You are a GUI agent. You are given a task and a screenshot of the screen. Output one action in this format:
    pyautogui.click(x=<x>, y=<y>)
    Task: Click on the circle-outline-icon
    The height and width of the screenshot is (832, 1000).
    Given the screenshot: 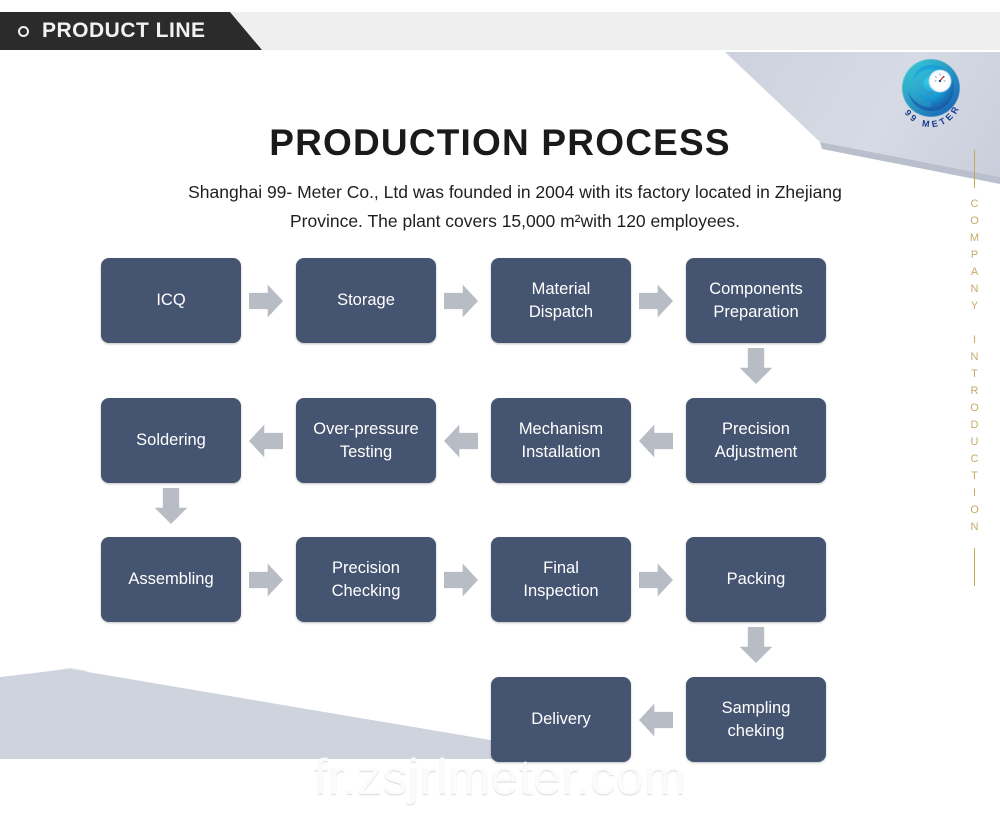 What is the action you would take?
    pyautogui.click(x=23, y=31)
    